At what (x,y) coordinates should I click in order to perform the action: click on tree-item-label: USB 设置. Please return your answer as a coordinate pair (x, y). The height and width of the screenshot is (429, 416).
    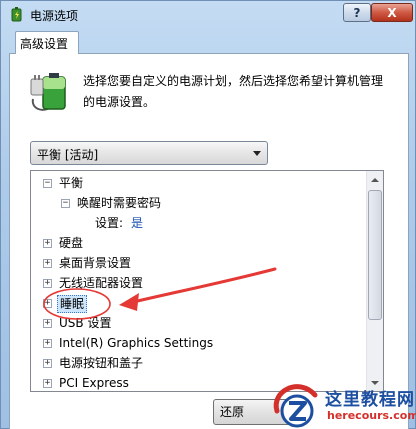
    Looking at the image, I should click on (85, 323).